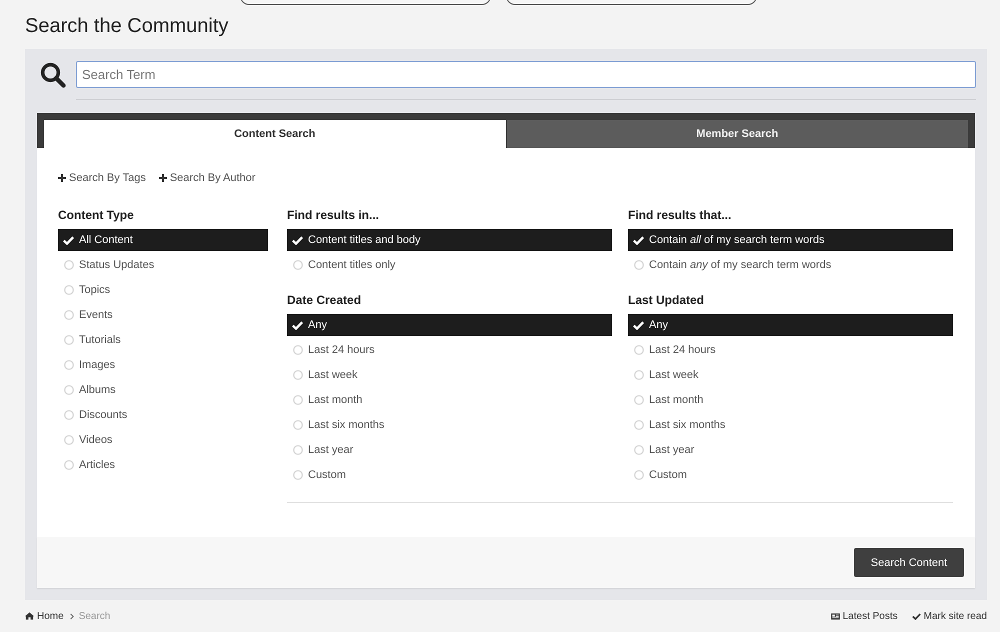  Describe the element at coordinates (737, 134) in the screenshot. I see `tab: Member Search` at that location.